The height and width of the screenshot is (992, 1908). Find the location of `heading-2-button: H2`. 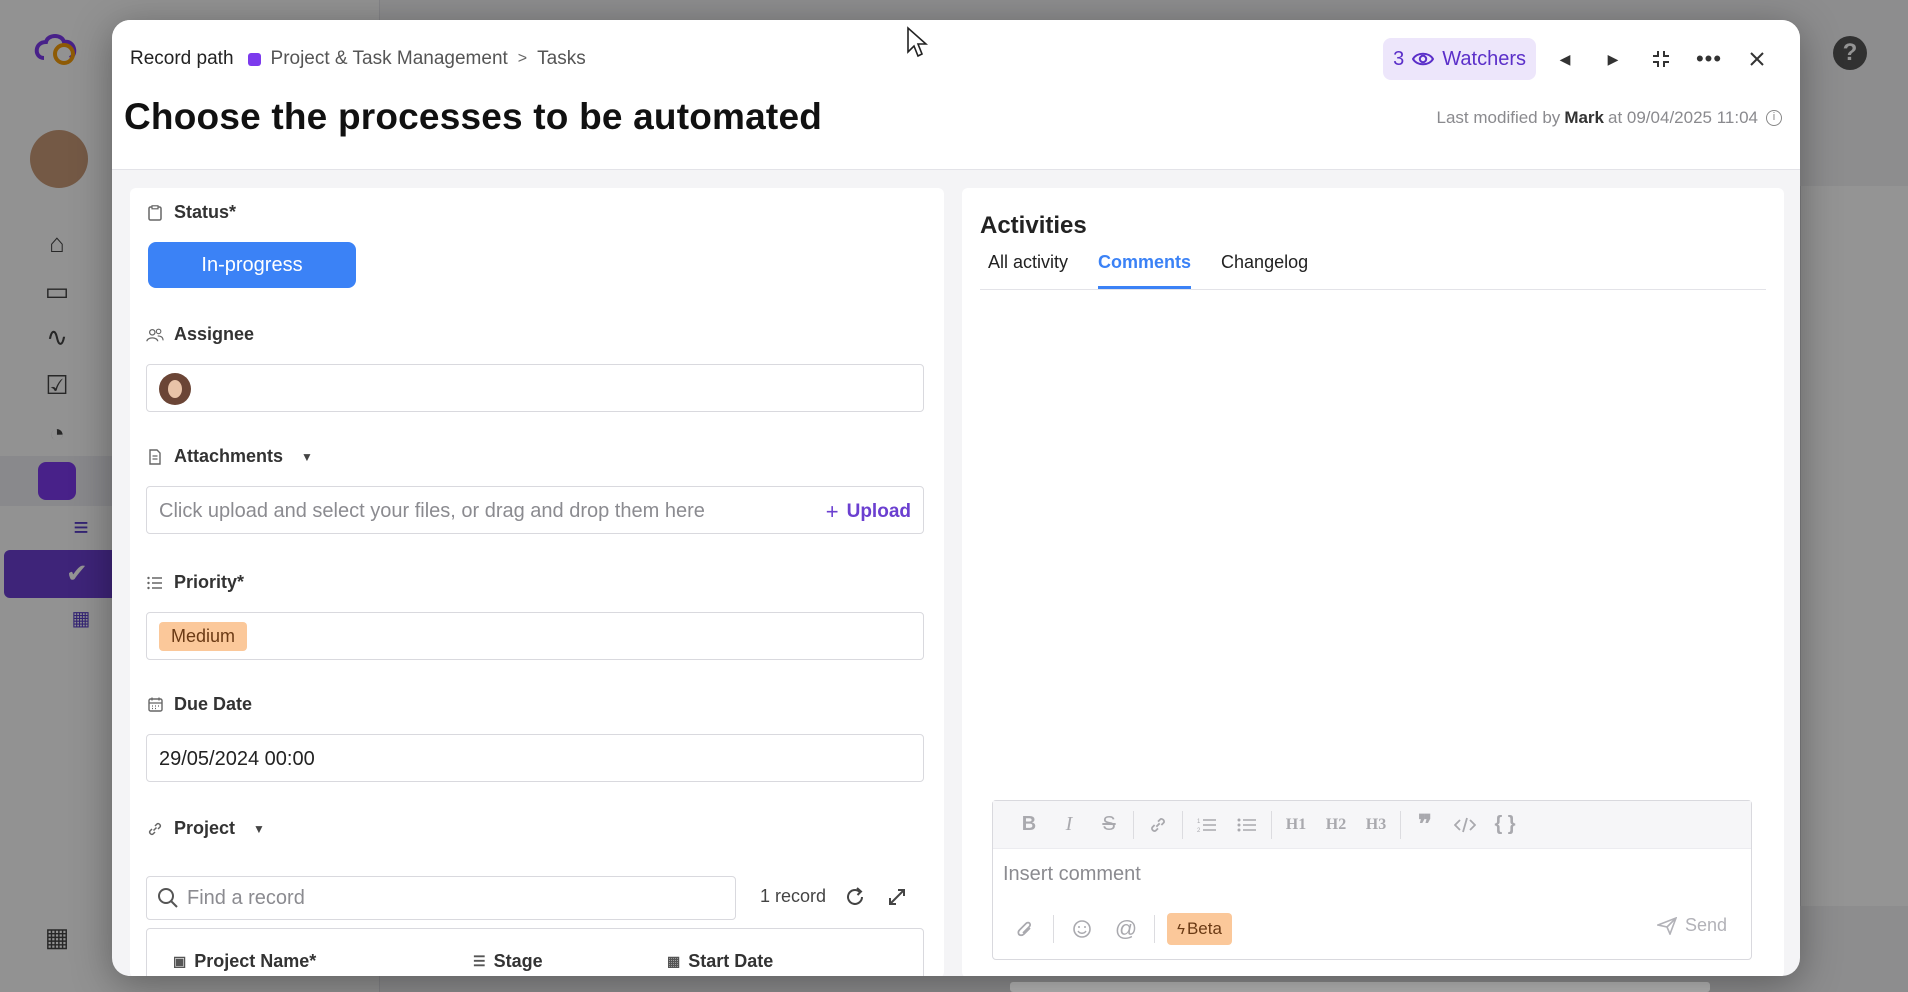

heading-2-button: H2 is located at coordinates (1336, 825).